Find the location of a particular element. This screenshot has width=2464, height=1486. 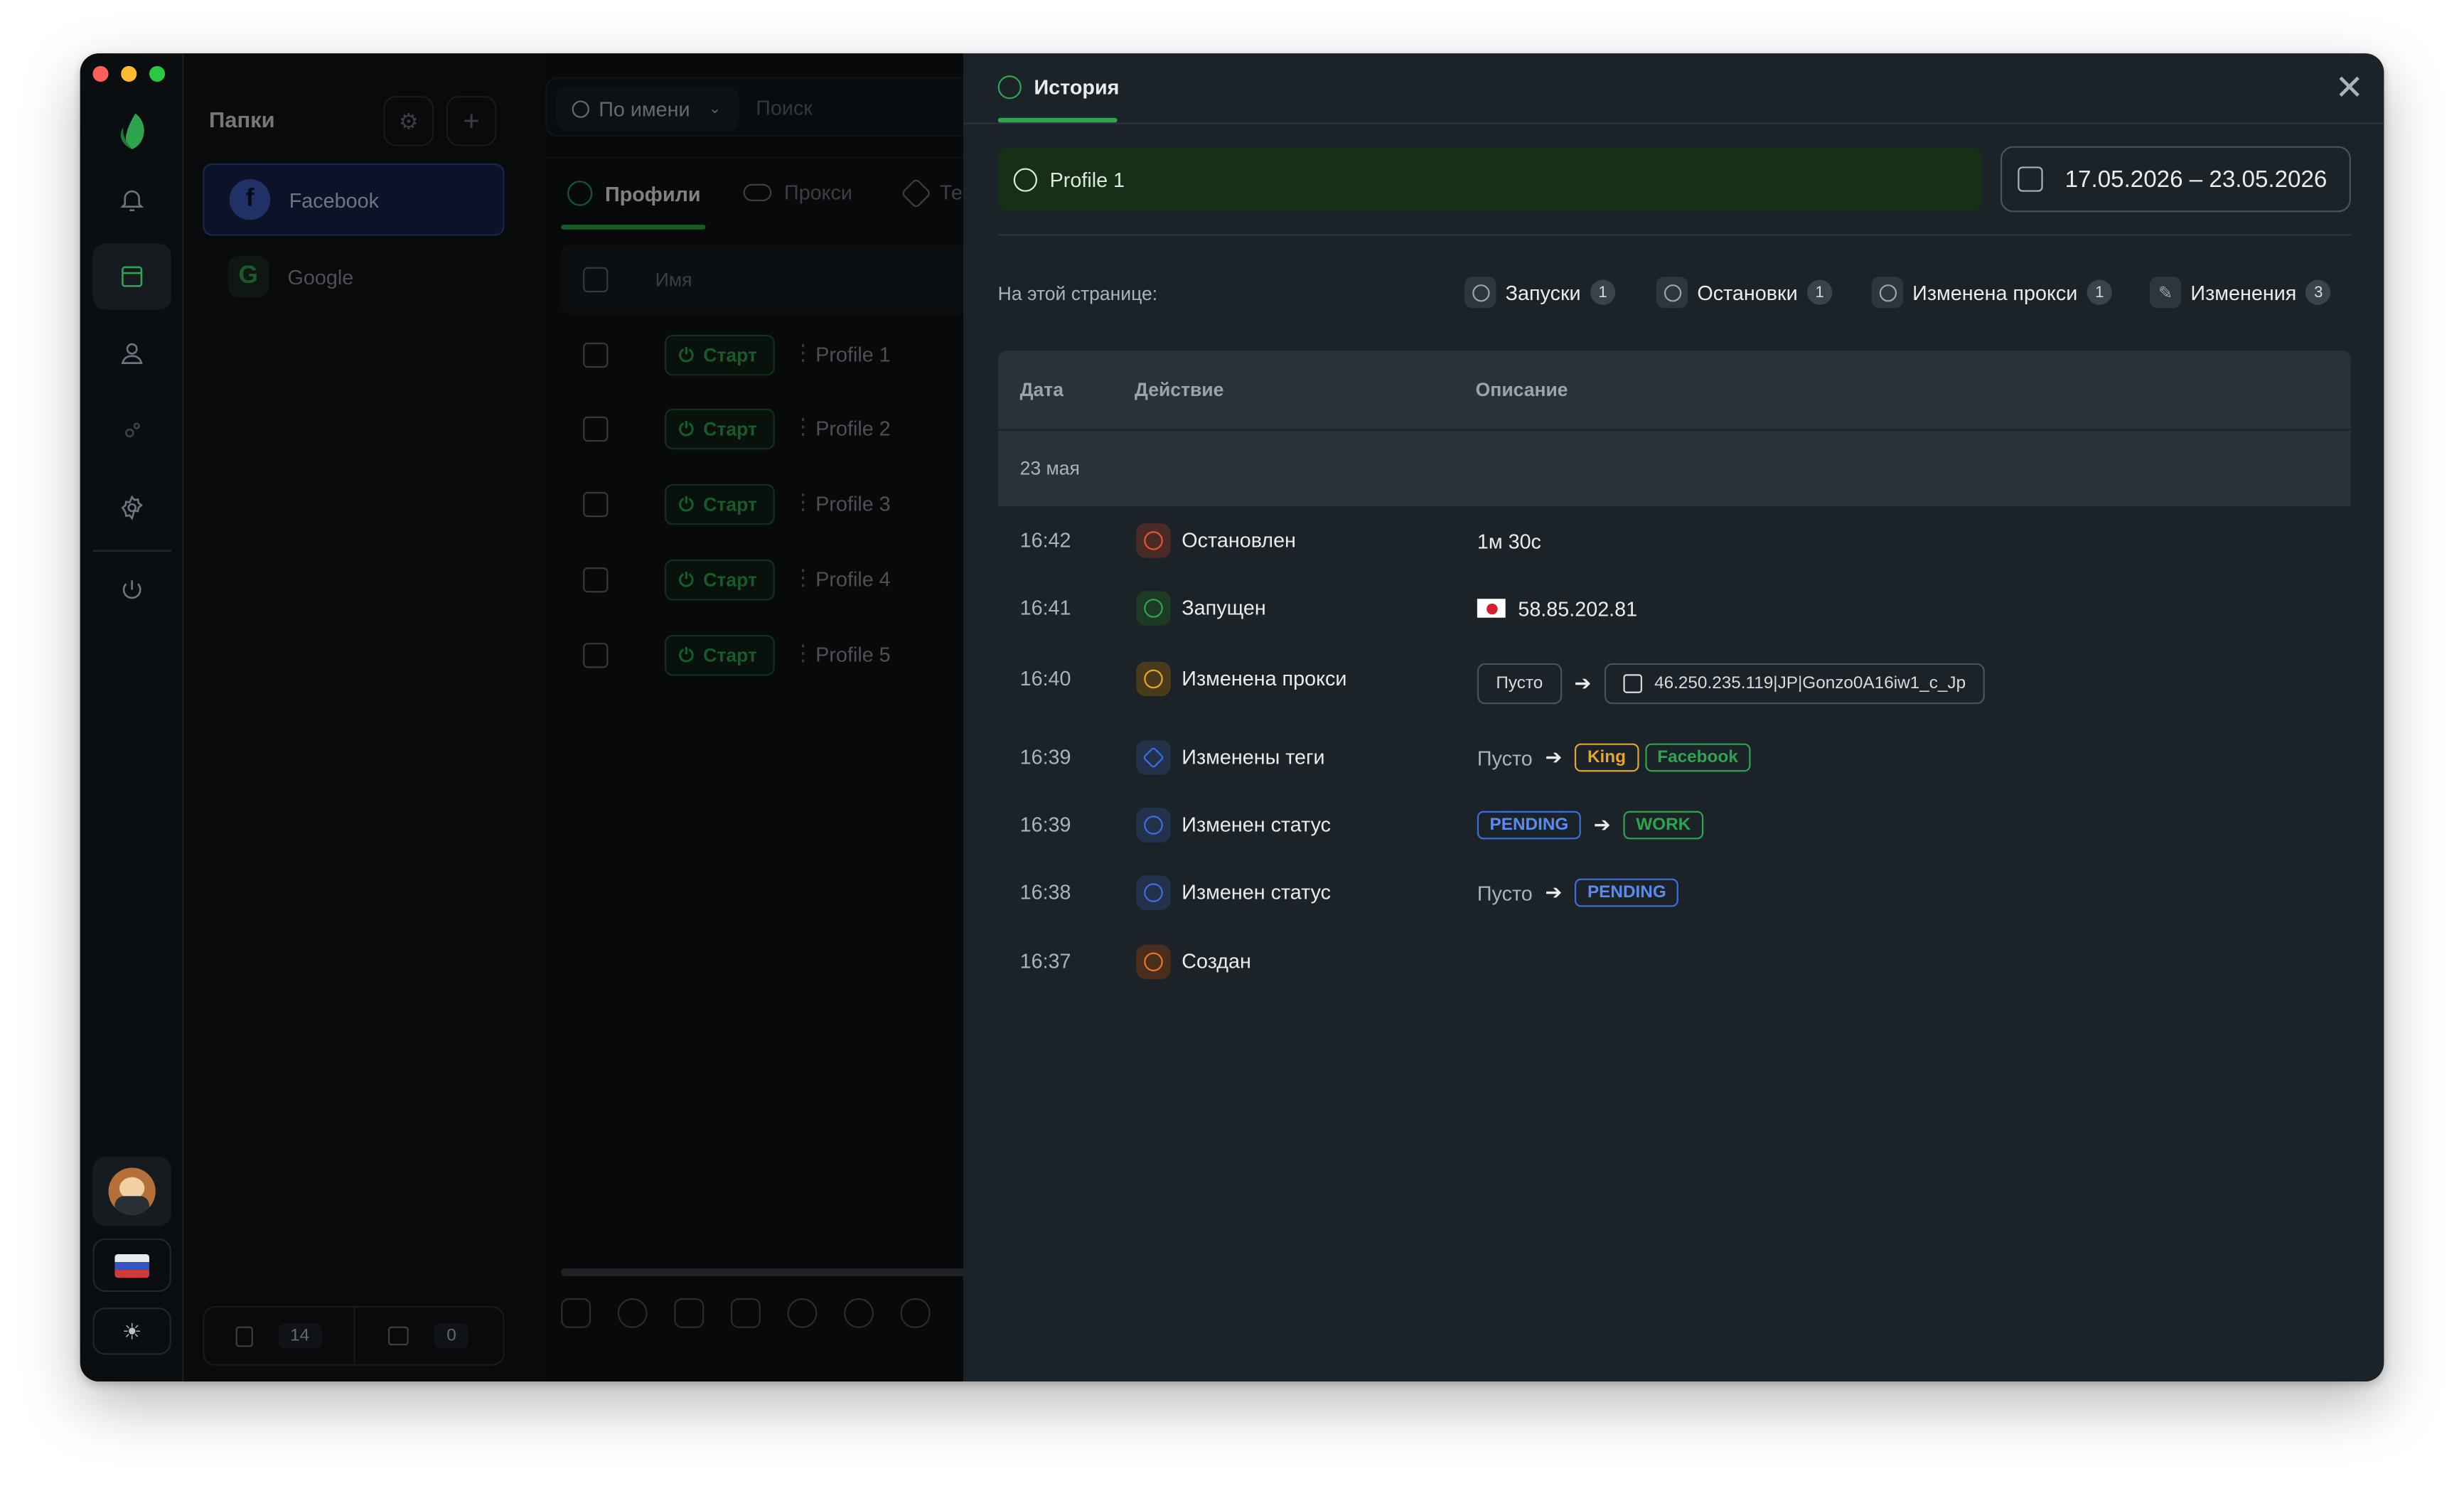

profiles-nav-button is located at coordinates (131, 276).